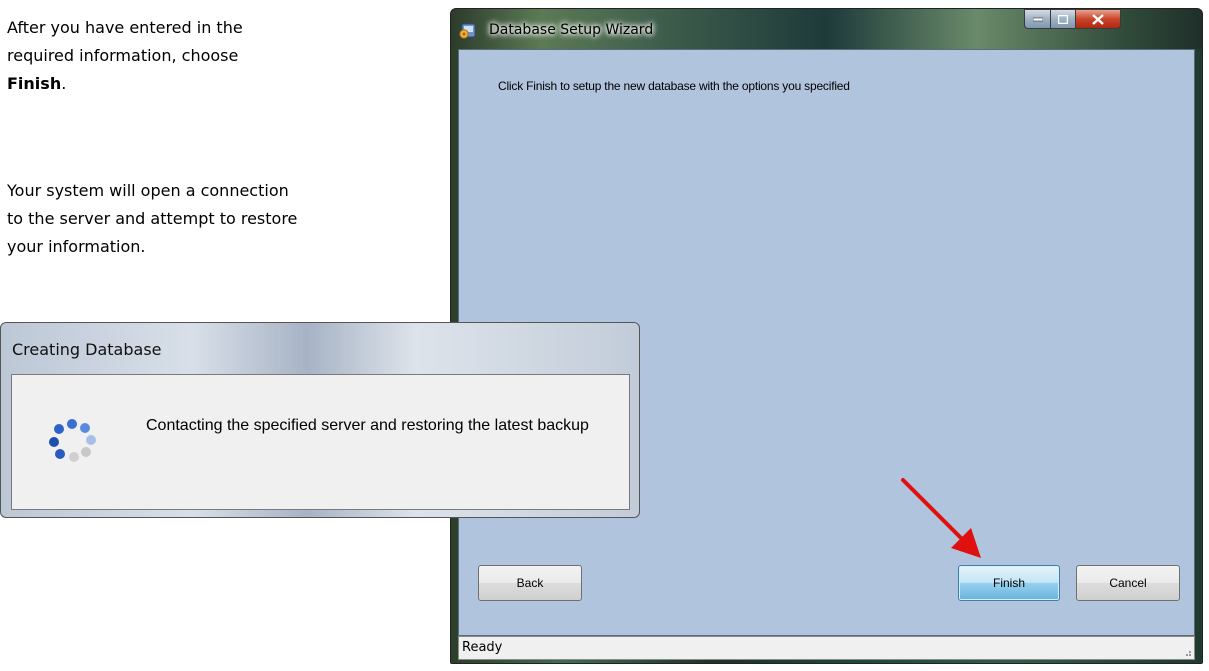 This screenshot has width=1209, height=671. I want to click on status-bar: Ready, so click(826, 648).